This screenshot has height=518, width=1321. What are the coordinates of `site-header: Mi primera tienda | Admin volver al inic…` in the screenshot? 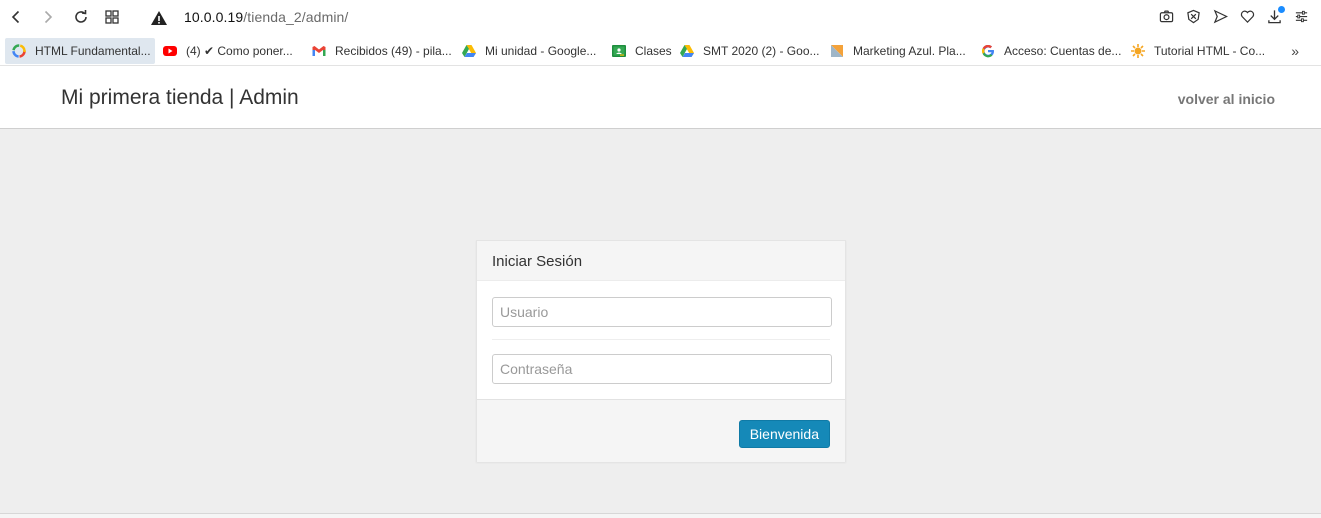 It's located at (660, 98).